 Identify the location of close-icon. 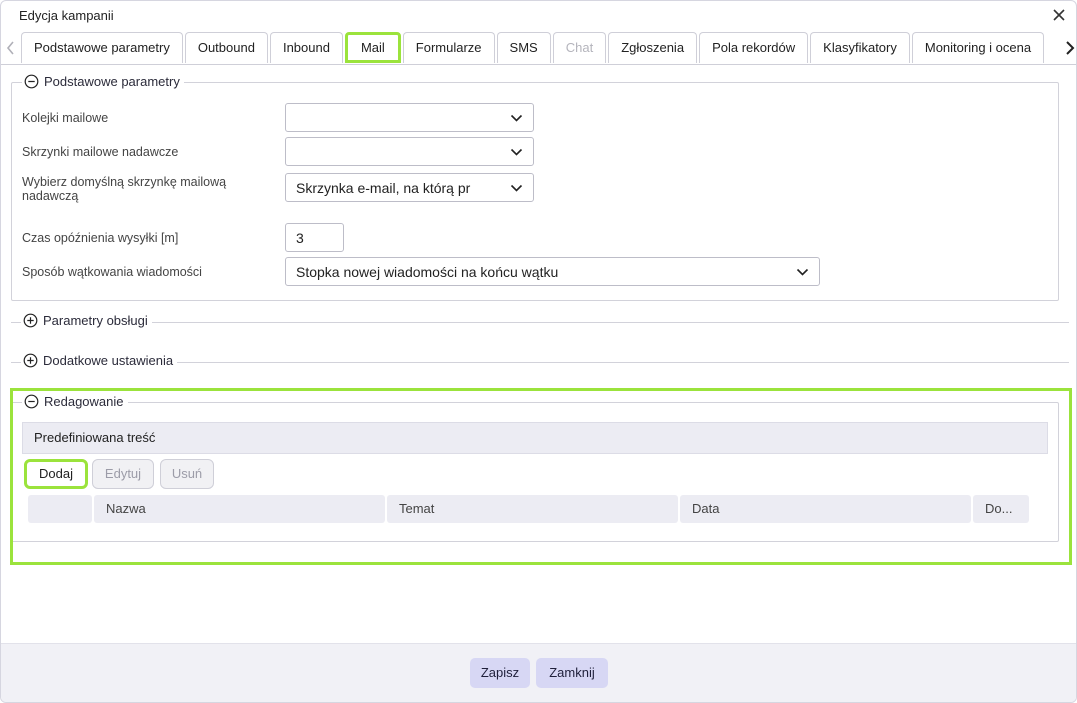
(1059, 15).